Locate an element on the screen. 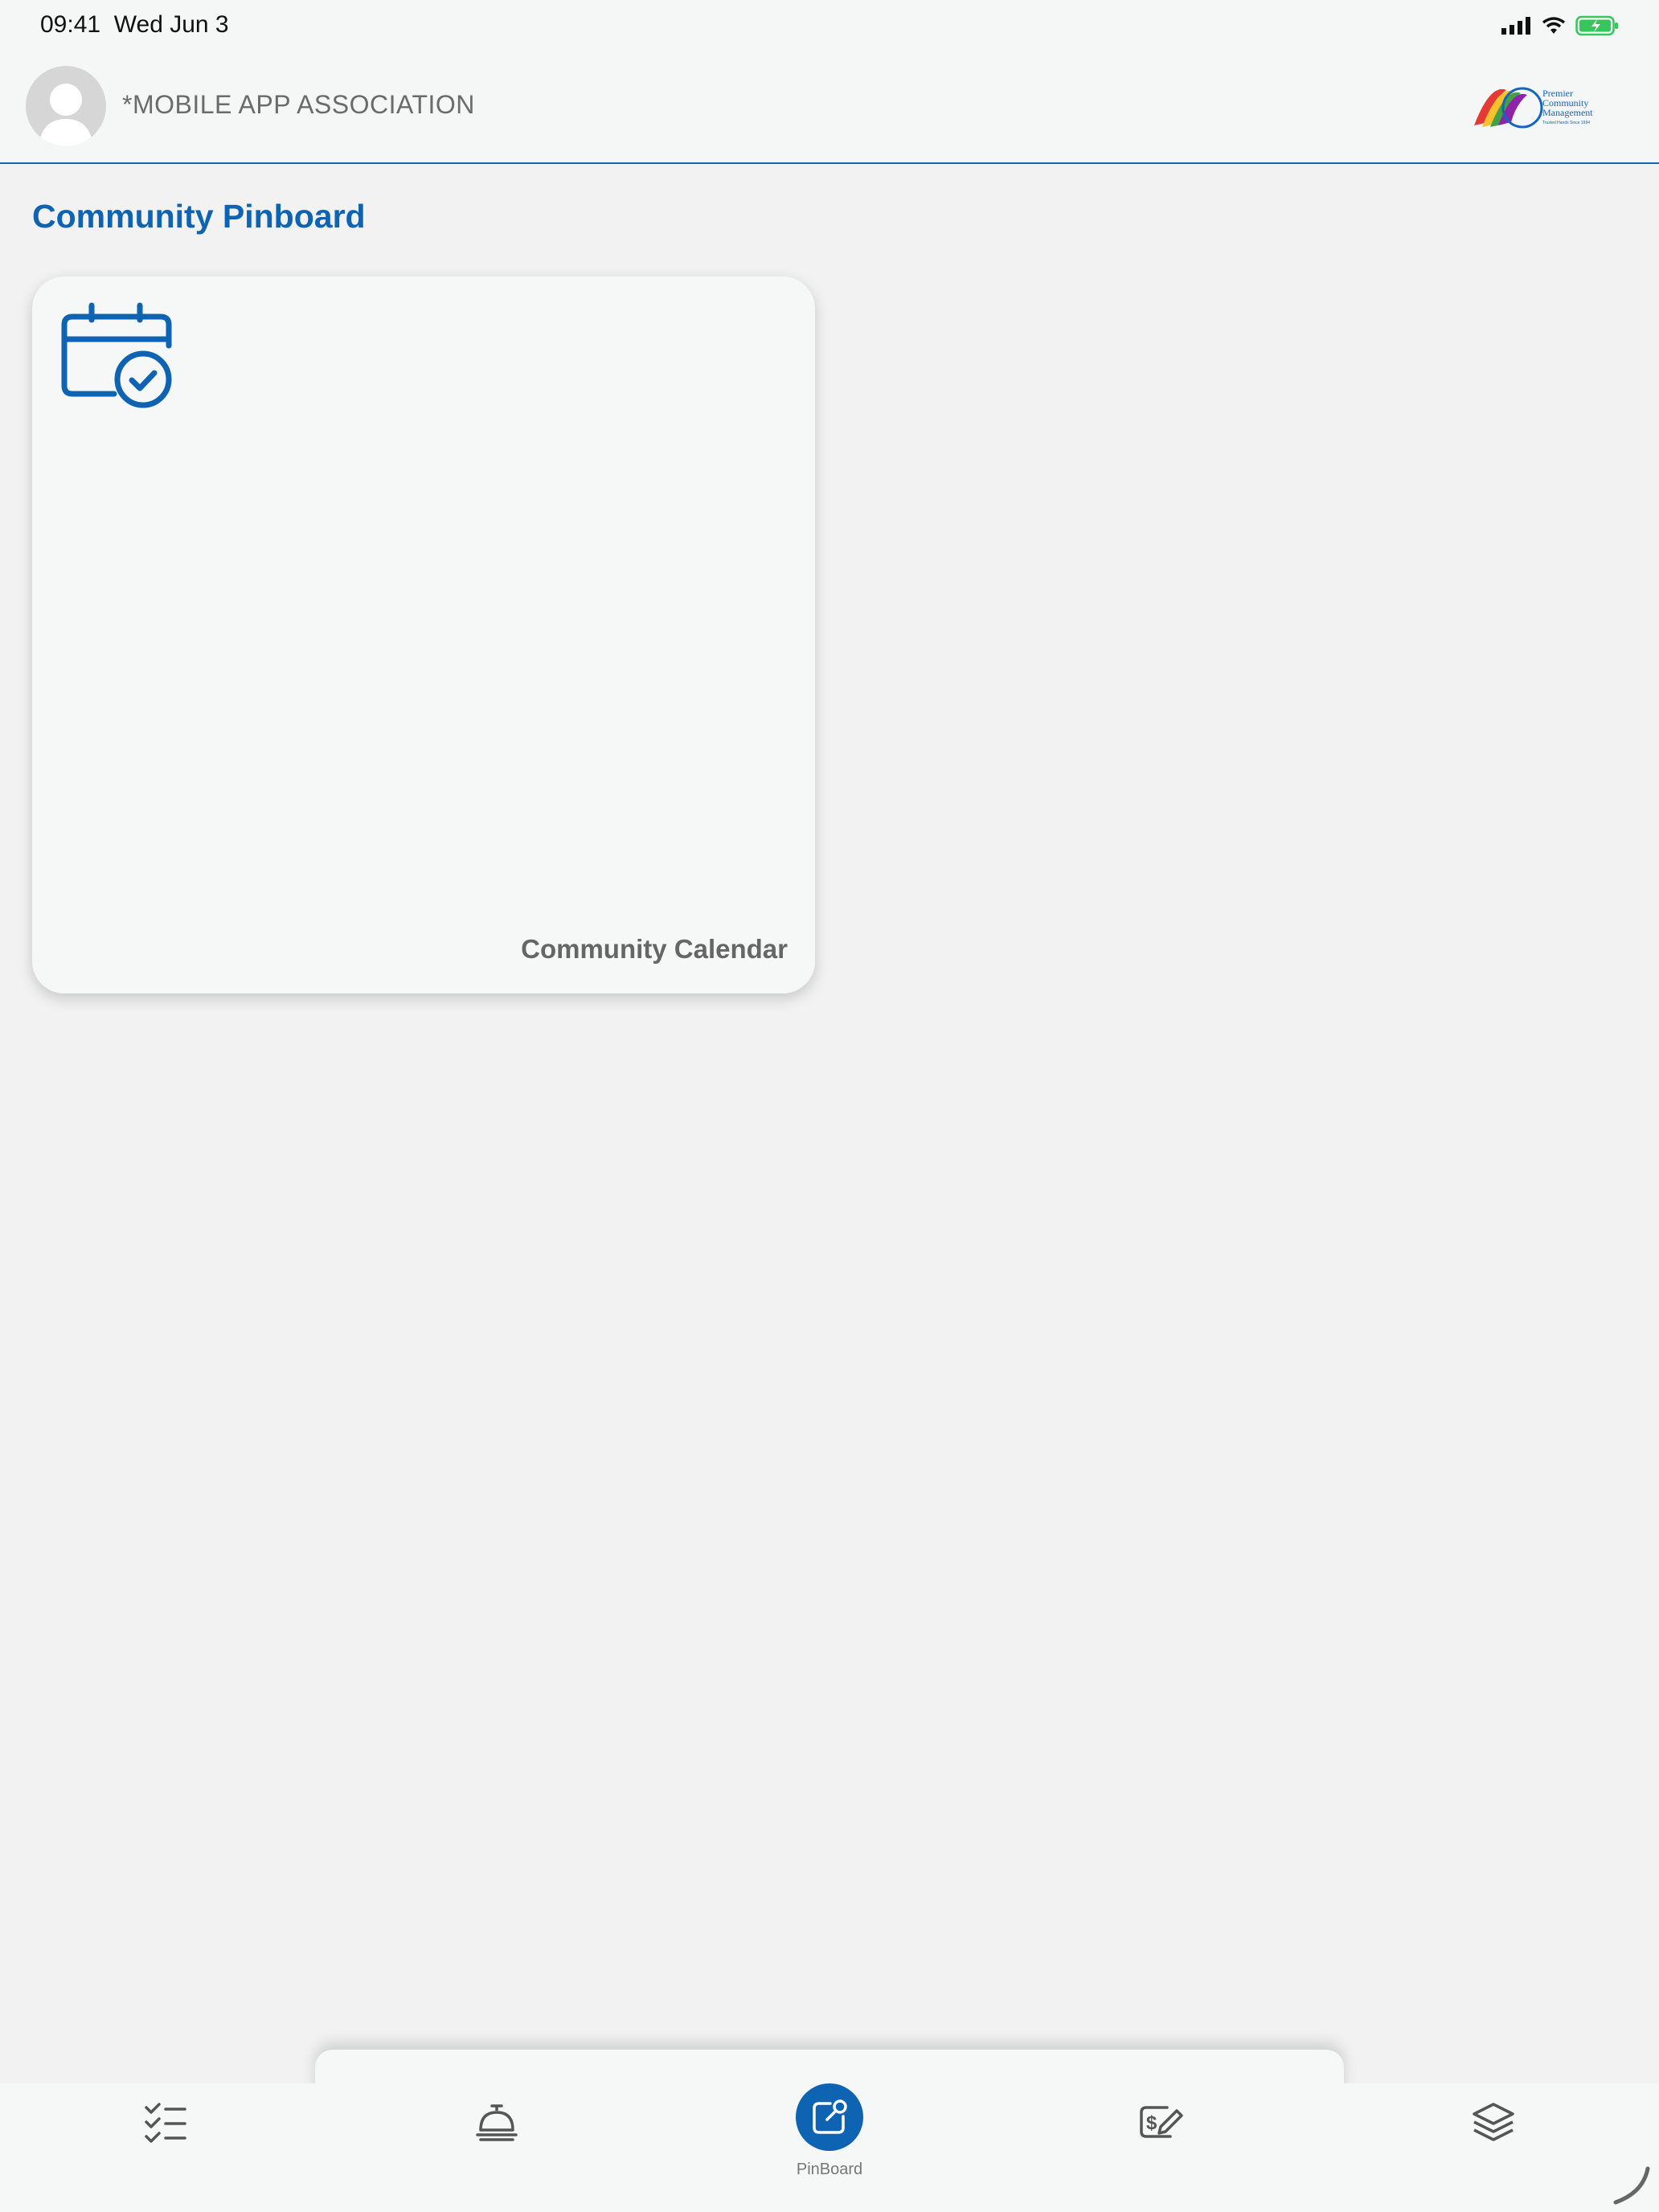  layers-icon is located at coordinates (1493, 2122).